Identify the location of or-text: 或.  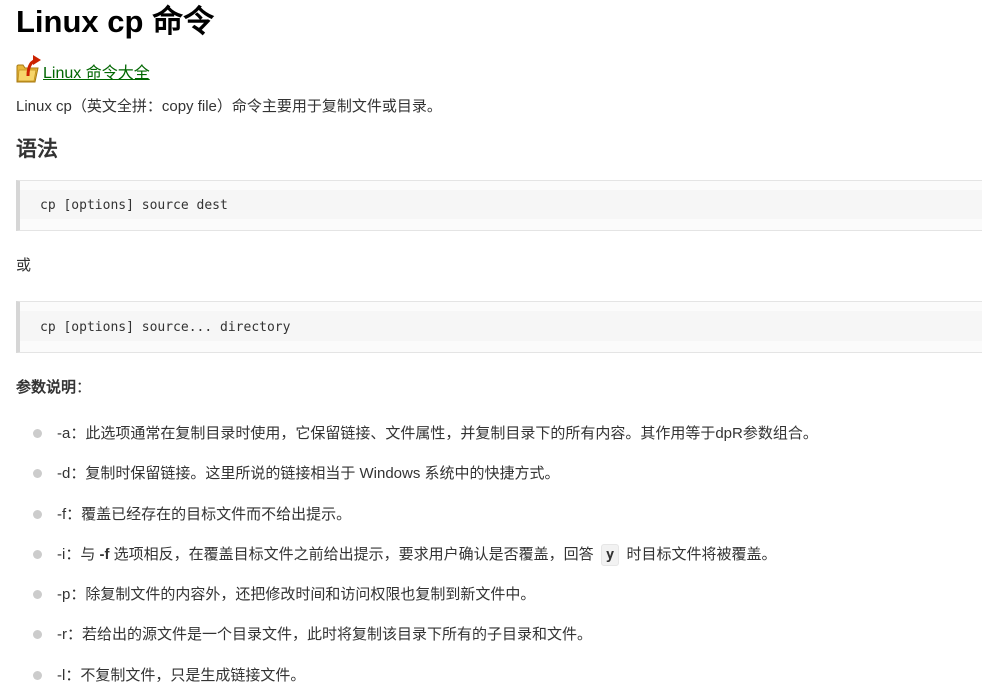
(24, 265).